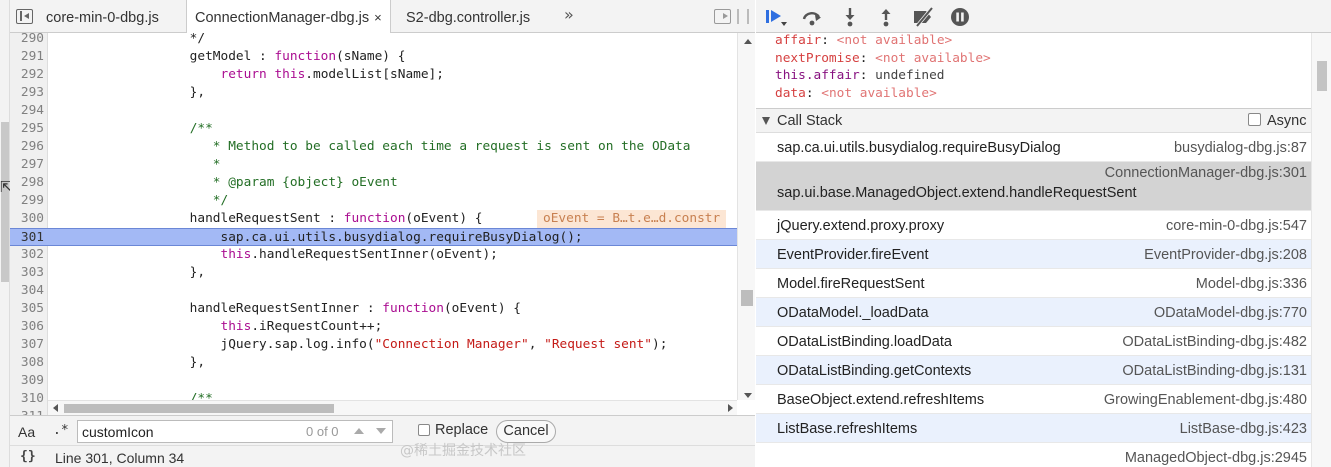 The image size is (1331, 467). Describe the element at coordinates (1321, 250) in the screenshot. I see `sidebar-vertical-scrollbar` at that location.